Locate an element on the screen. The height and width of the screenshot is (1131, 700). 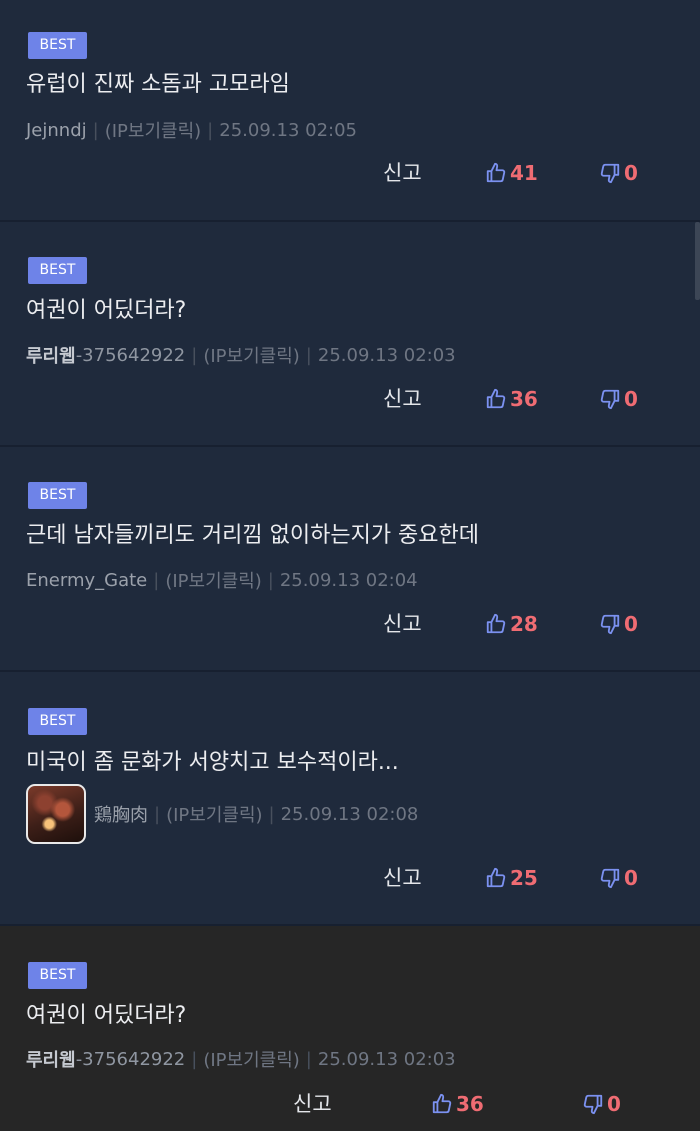
comment-meta: Enermy_Gate | (IP보기클릭) | 25.09.13 02:04 is located at coordinates (222, 580).